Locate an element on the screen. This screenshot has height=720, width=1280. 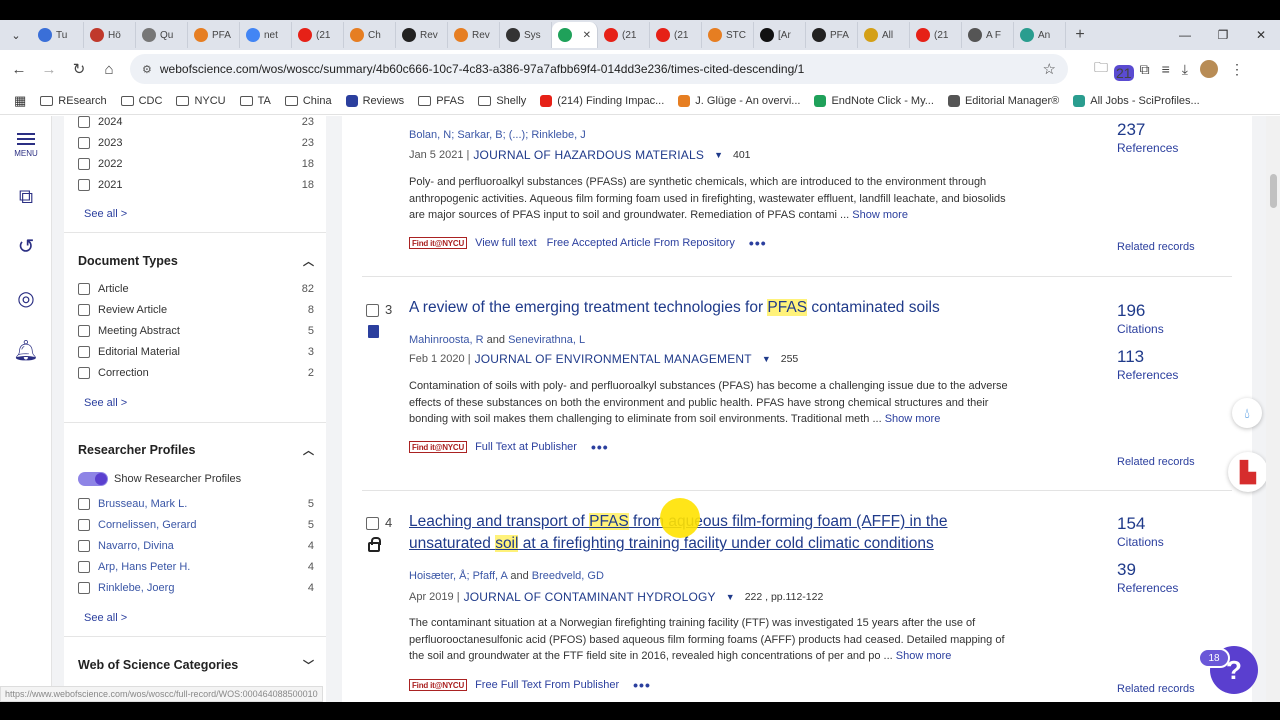
bookmark-star-icon: ☆ is located at coordinates (1049, 69).